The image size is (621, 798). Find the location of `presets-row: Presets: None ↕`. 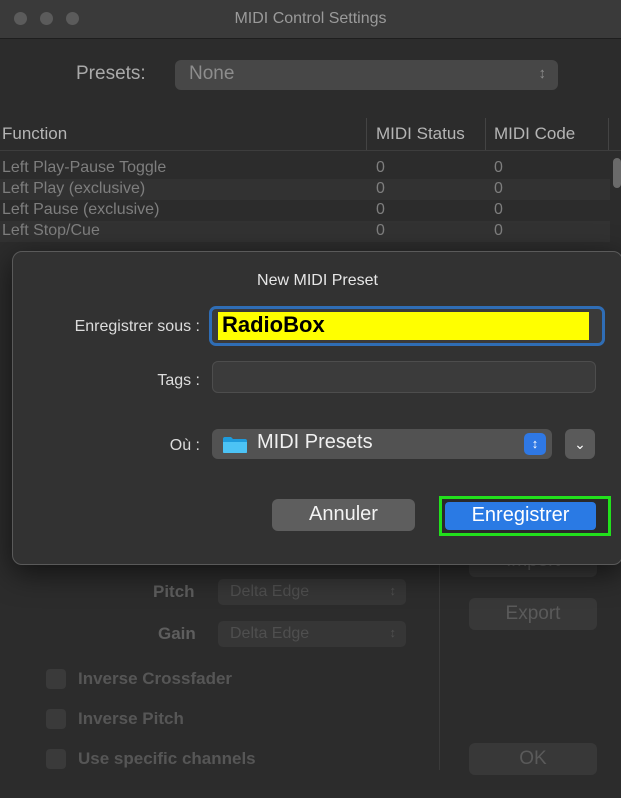

presets-row: Presets: None ↕ is located at coordinates (310, 75).